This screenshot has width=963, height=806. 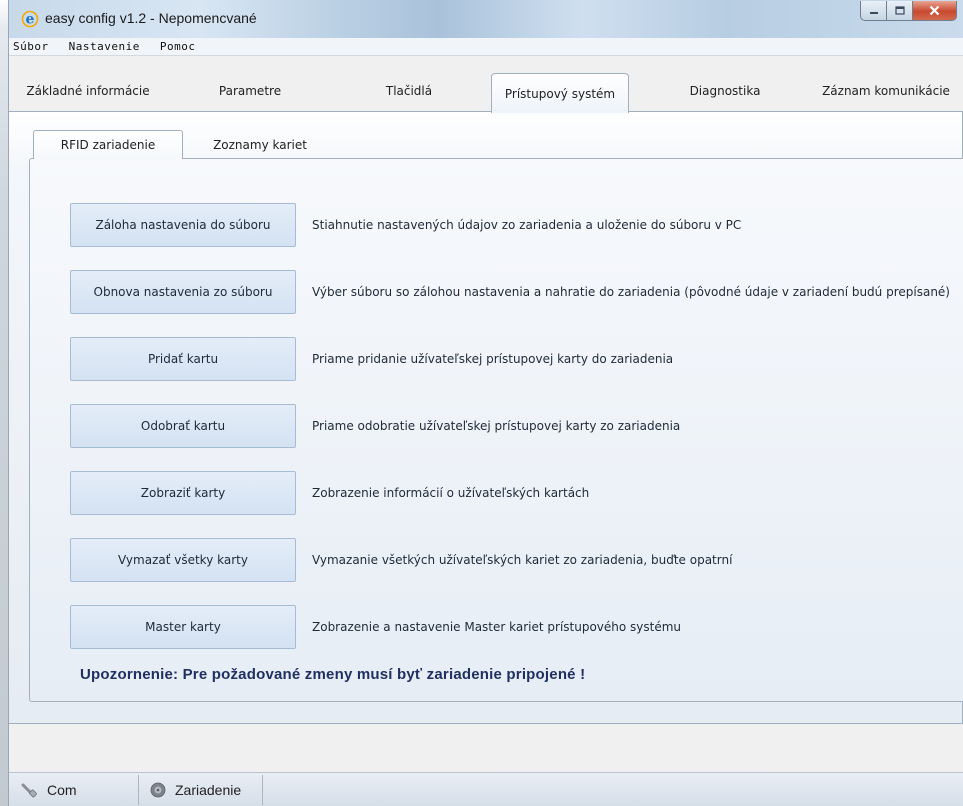 I want to click on status-com-label: Com, so click(x=62, y=790).